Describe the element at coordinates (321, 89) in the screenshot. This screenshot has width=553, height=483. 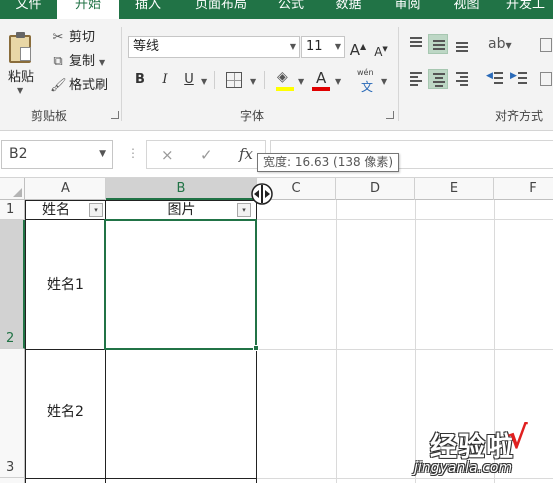
I see `font-color-swatch` at that location.